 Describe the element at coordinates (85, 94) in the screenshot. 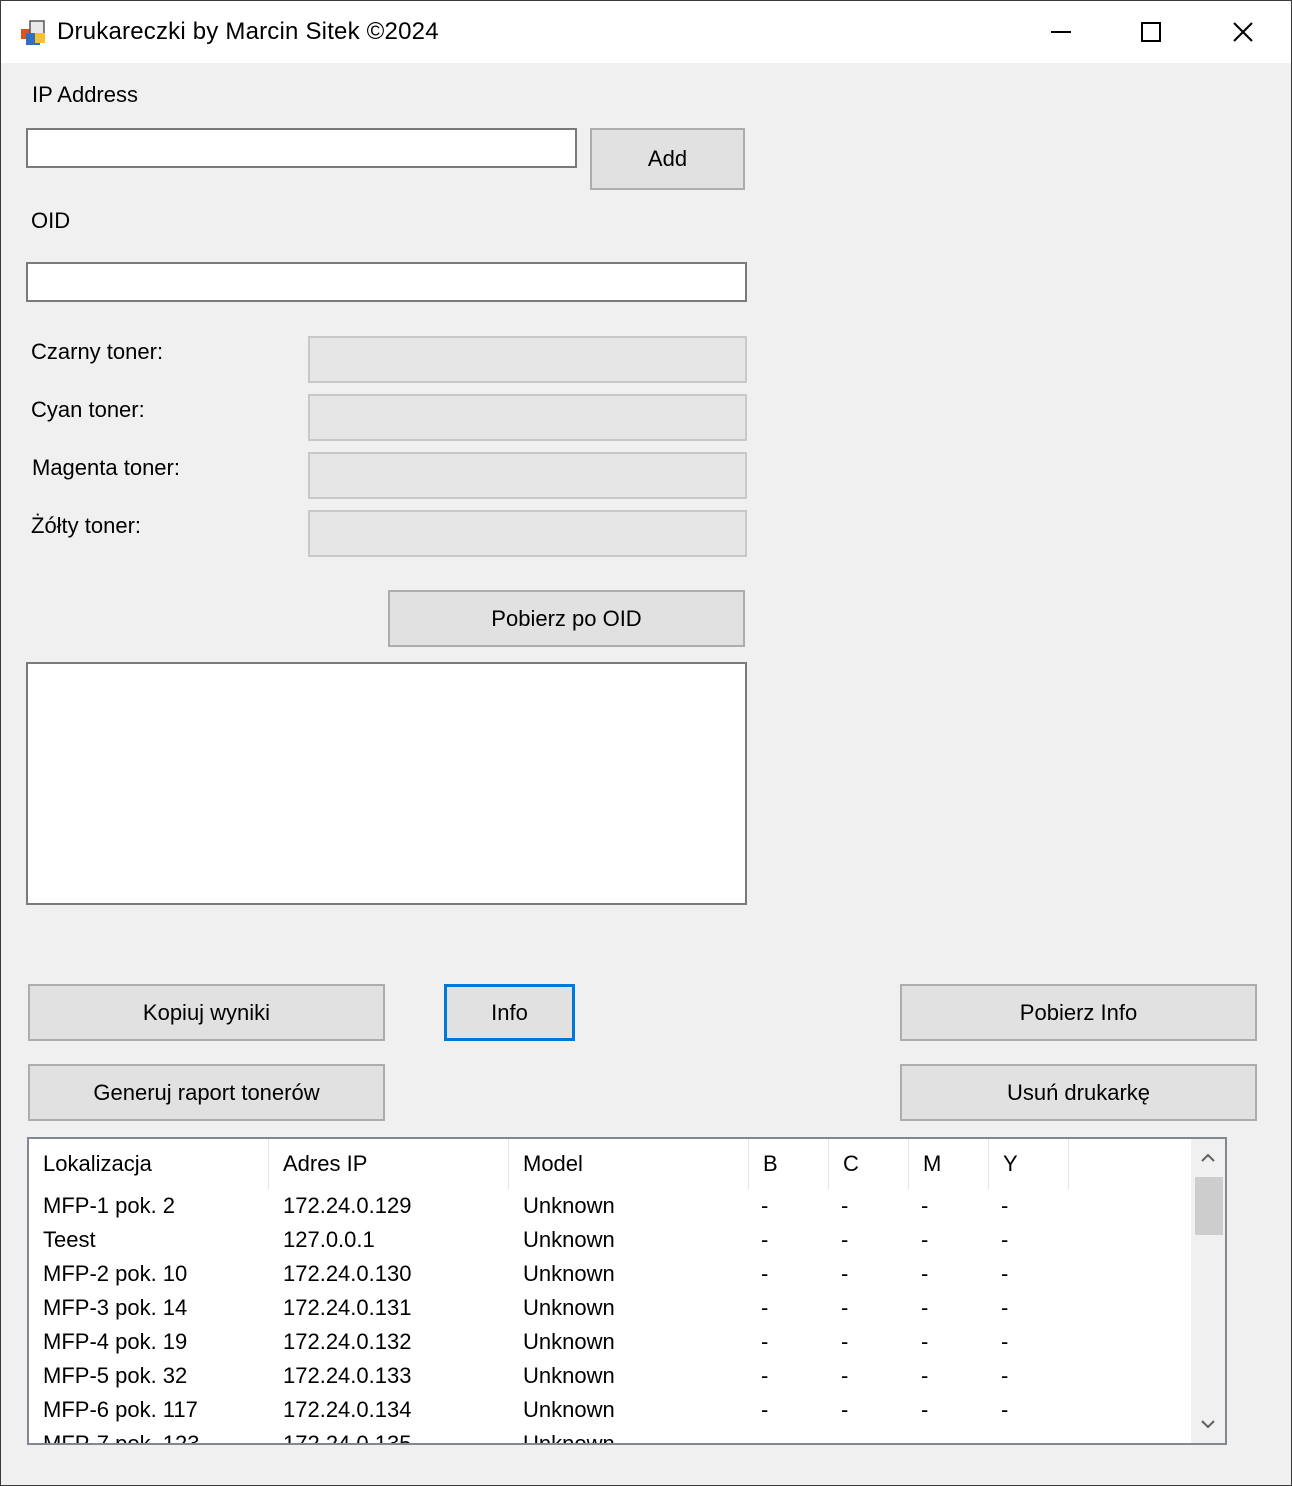

I see `ip-address-label: IP Address` at that location.